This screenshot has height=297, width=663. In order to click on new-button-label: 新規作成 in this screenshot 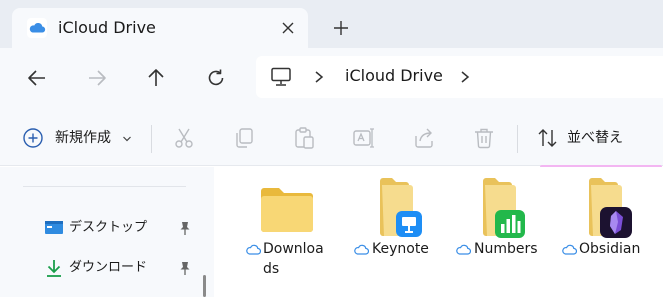, I will do `click(83, 138)`.